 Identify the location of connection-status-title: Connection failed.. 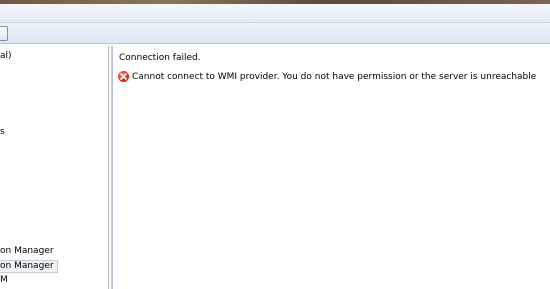
(160, 58).